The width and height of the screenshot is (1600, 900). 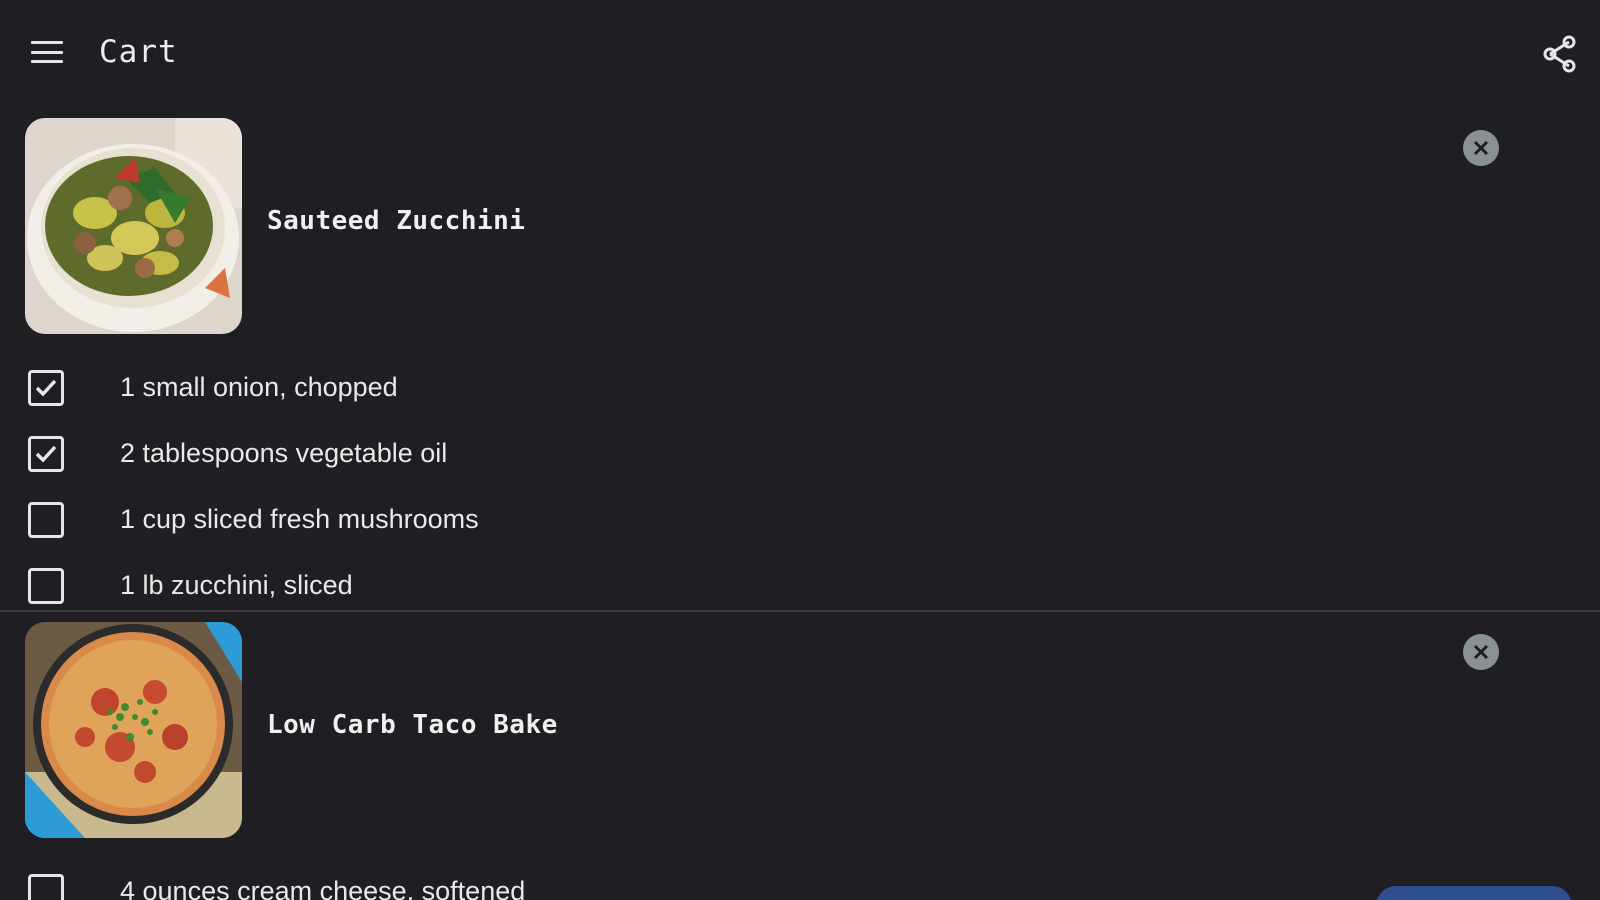 I want to click on ingredient-item: 4 ounces cream cheese, softened, so click(x=800, y=881).